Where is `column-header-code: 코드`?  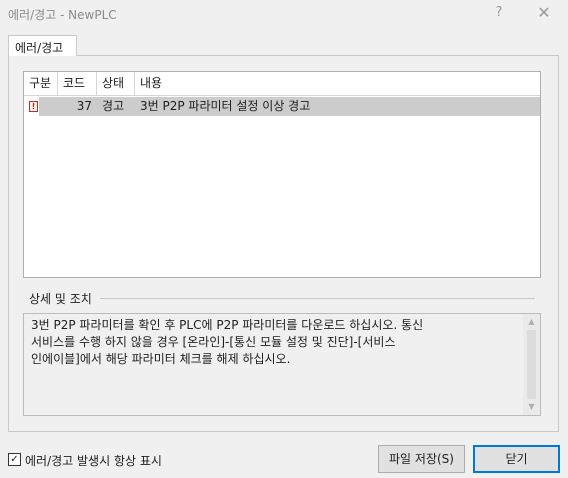 column-header-code: 코드 is located at coordinates (77, 84).